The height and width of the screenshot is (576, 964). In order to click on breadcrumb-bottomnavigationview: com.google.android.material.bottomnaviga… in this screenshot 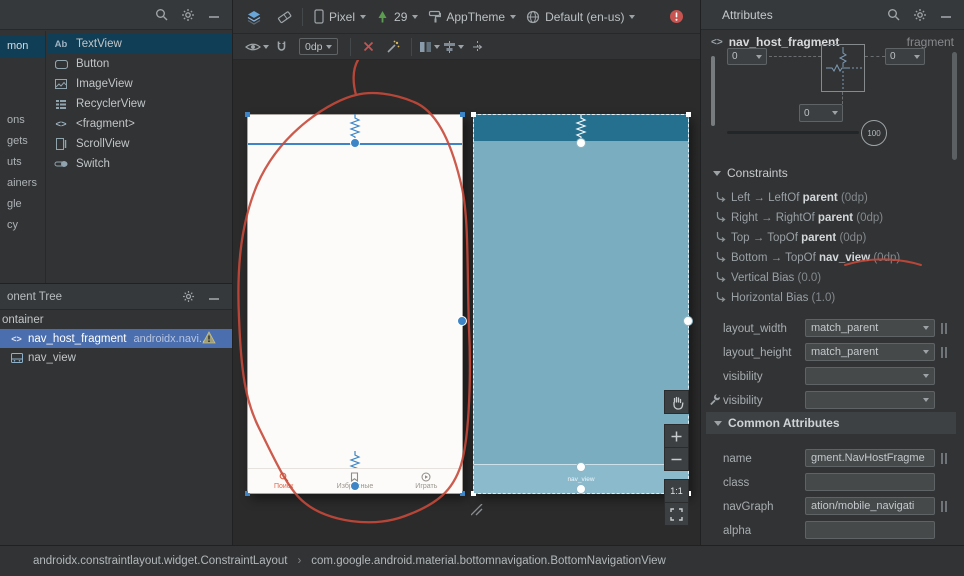, I will do `click(488, 561)`.